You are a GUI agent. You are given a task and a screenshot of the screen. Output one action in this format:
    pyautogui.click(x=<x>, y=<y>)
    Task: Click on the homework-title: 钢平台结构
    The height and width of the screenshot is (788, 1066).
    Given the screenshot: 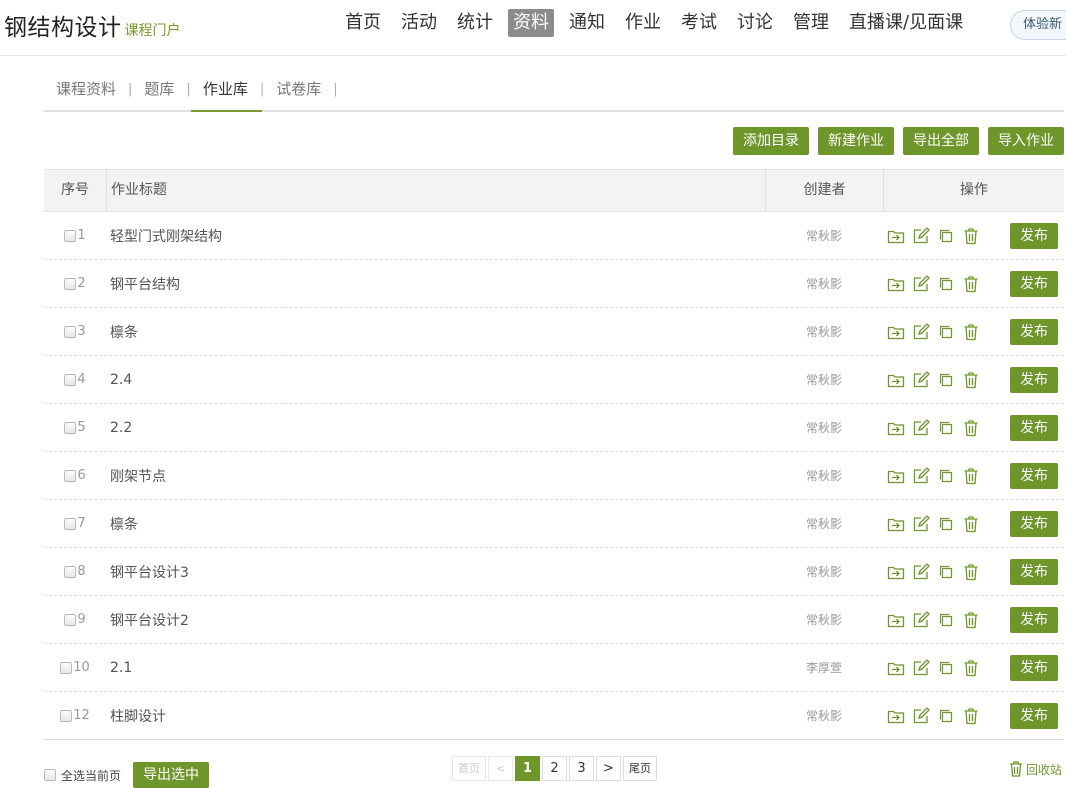 What is the action you would take?
    pyautogui.click(x=435, y=284)
    